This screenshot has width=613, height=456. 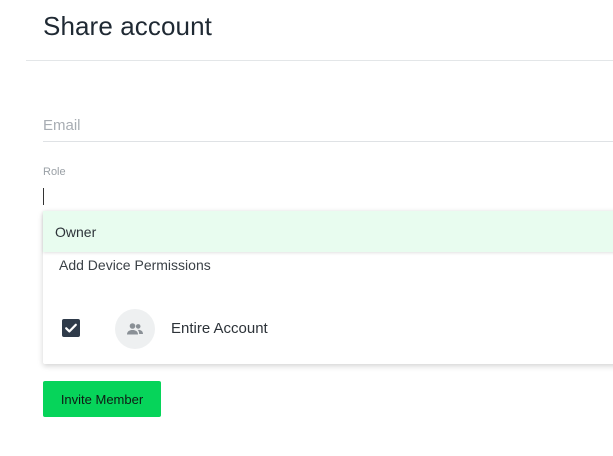 I want to click on text-caret, so click(x=43, y=196).